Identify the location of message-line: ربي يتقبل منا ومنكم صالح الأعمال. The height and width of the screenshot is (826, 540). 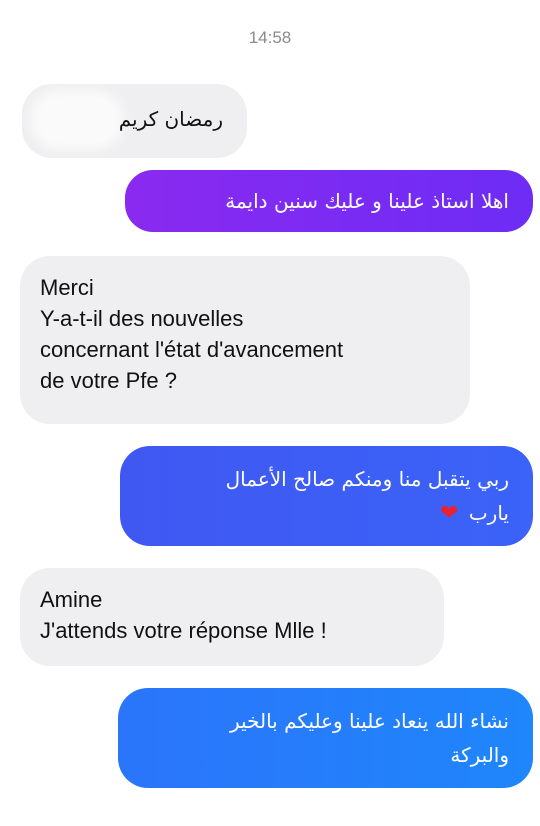
(367, 479).